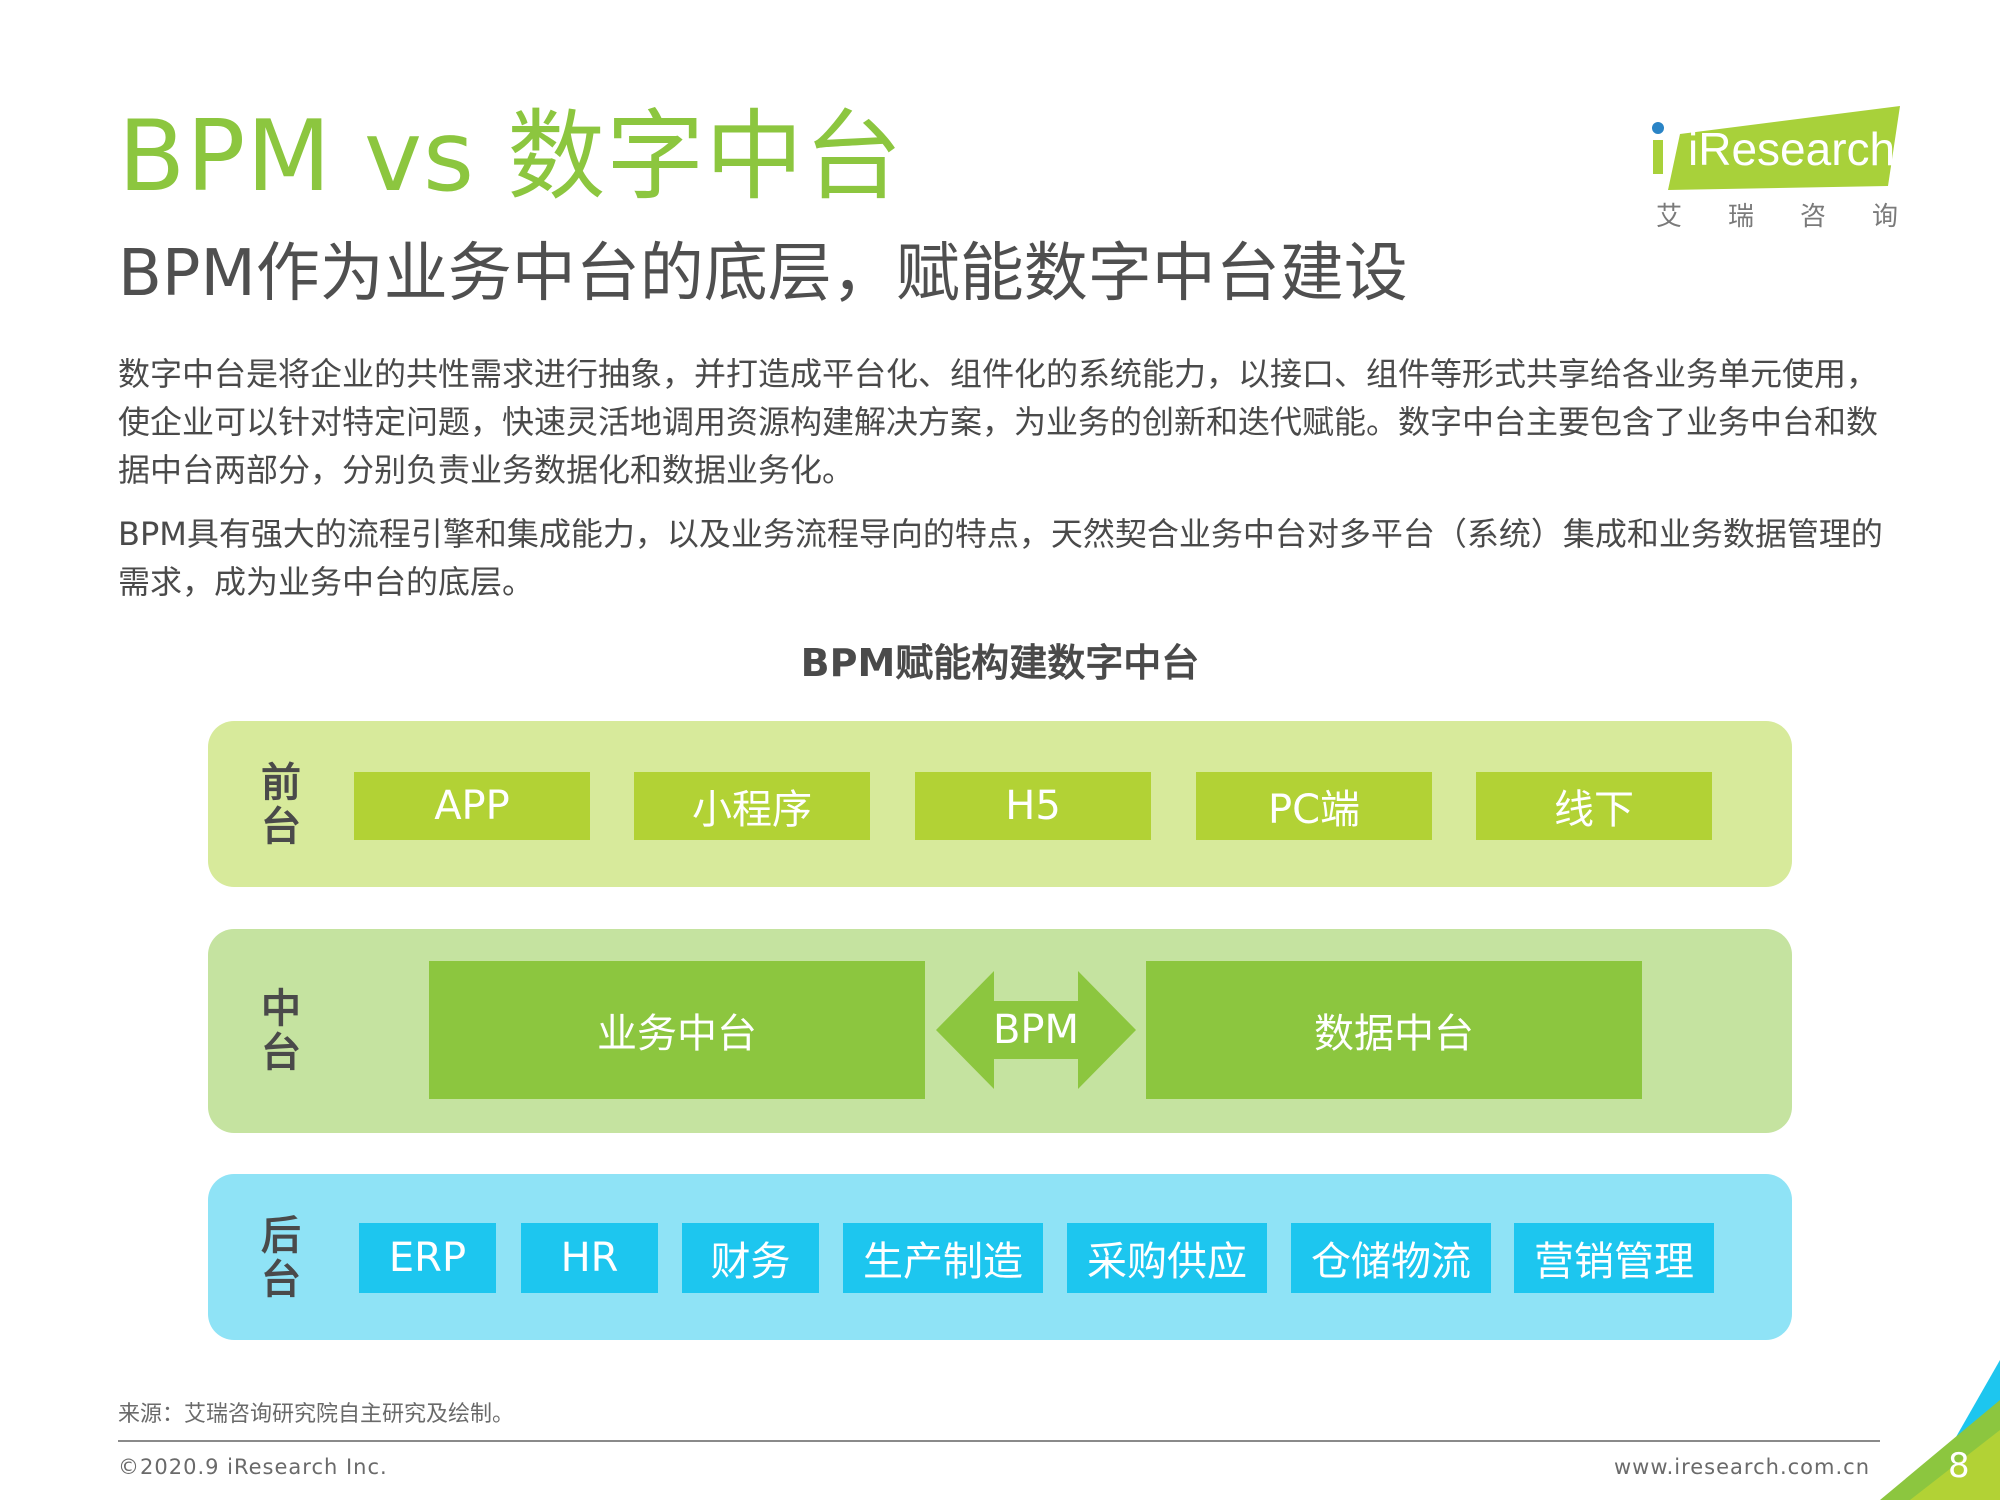 The width and height of the screenshot is (2000, 1500). What do you see at coordinates (281, 1031) in the screenshot?
I see `middle-layer-label: 中台` at bounding box center [281, 1031].